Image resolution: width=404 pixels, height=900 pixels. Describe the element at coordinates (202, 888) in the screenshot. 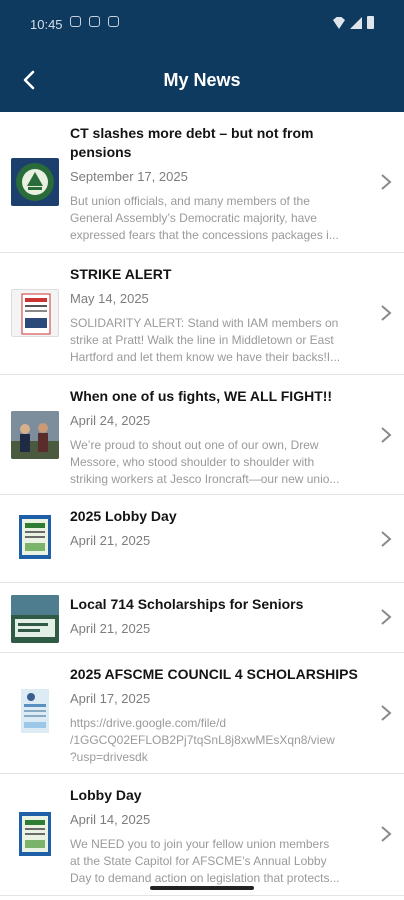

I see `home-indicator` at that location.